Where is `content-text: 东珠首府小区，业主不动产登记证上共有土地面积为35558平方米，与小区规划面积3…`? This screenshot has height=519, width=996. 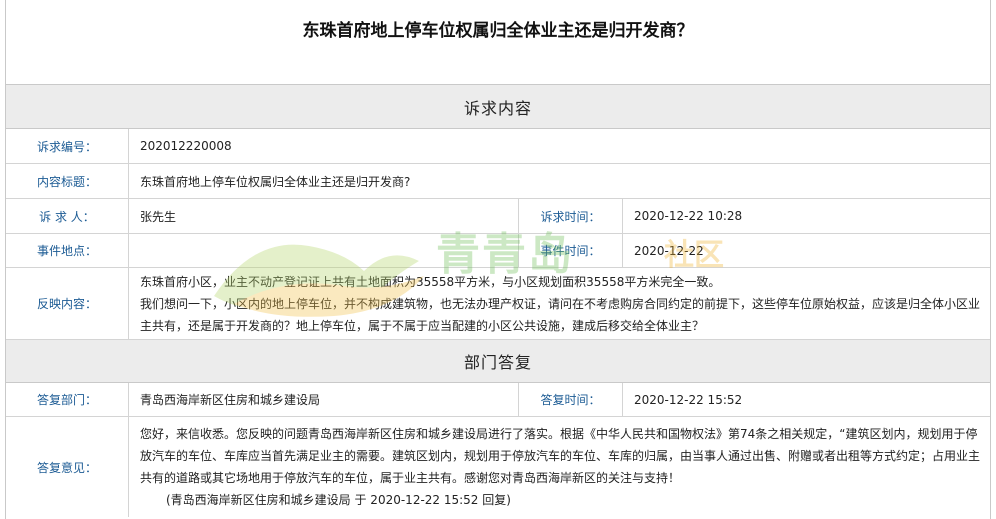
content-text: 东珠首府小区，业主不动产登记证上共有土地面积为35558平方米，与小区规划面积3… is located at coordinates (559, 303).